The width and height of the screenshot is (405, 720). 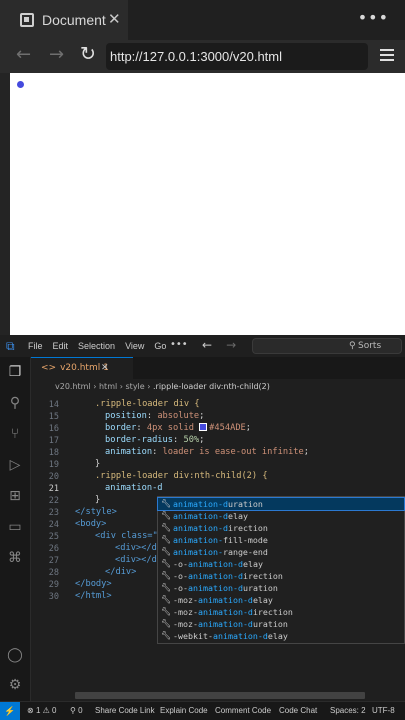 I want to click on nav-back-icon: ←, so click(x=207, y=345).